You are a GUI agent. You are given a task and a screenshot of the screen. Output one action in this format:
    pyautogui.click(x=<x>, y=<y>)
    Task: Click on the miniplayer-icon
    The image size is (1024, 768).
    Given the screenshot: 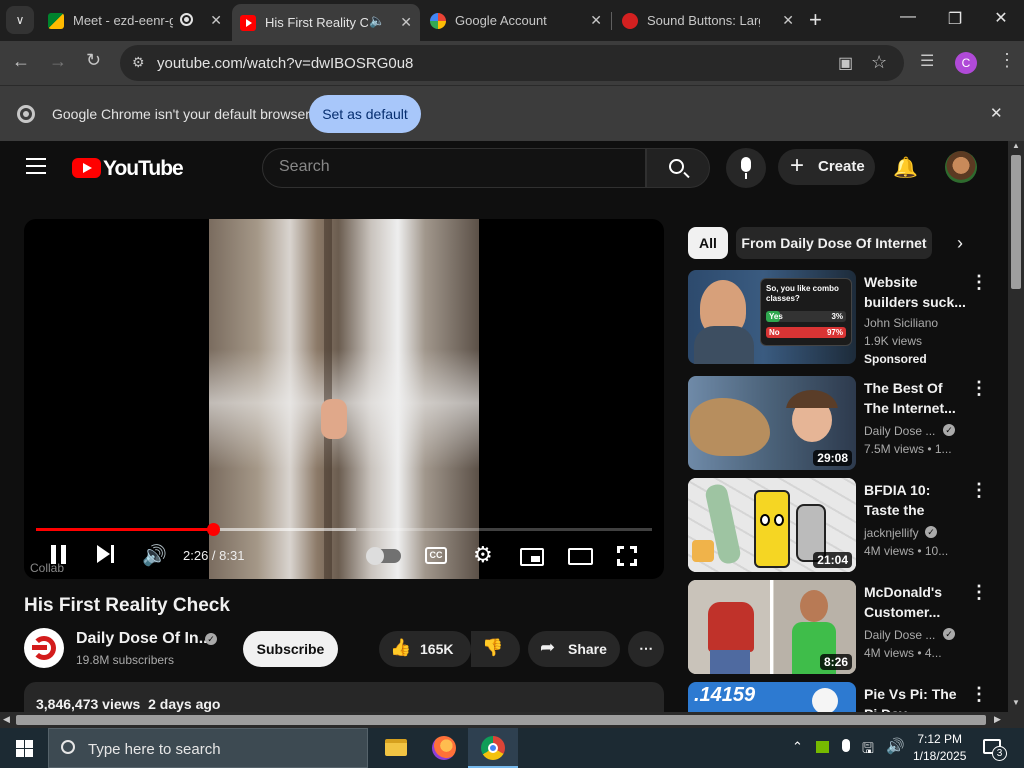 What is the action you would take?
    pyautogui.click(x=532, y=557)
    